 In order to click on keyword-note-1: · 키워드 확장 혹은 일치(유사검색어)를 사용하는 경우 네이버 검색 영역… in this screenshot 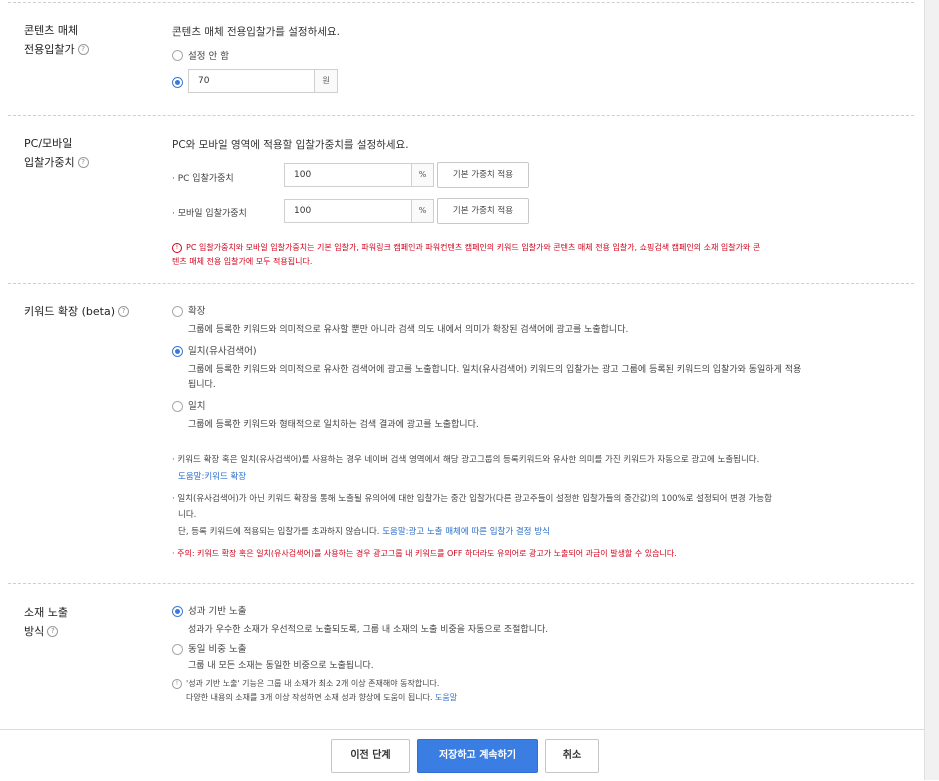, I will do `click(466, 460)`.